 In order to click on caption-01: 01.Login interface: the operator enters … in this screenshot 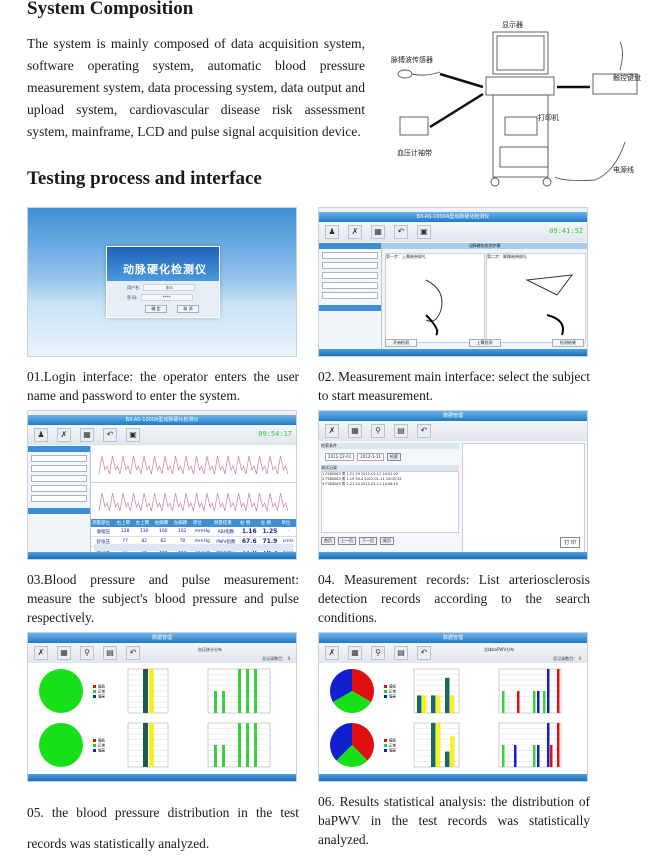, I will do `click(163, 386)`.